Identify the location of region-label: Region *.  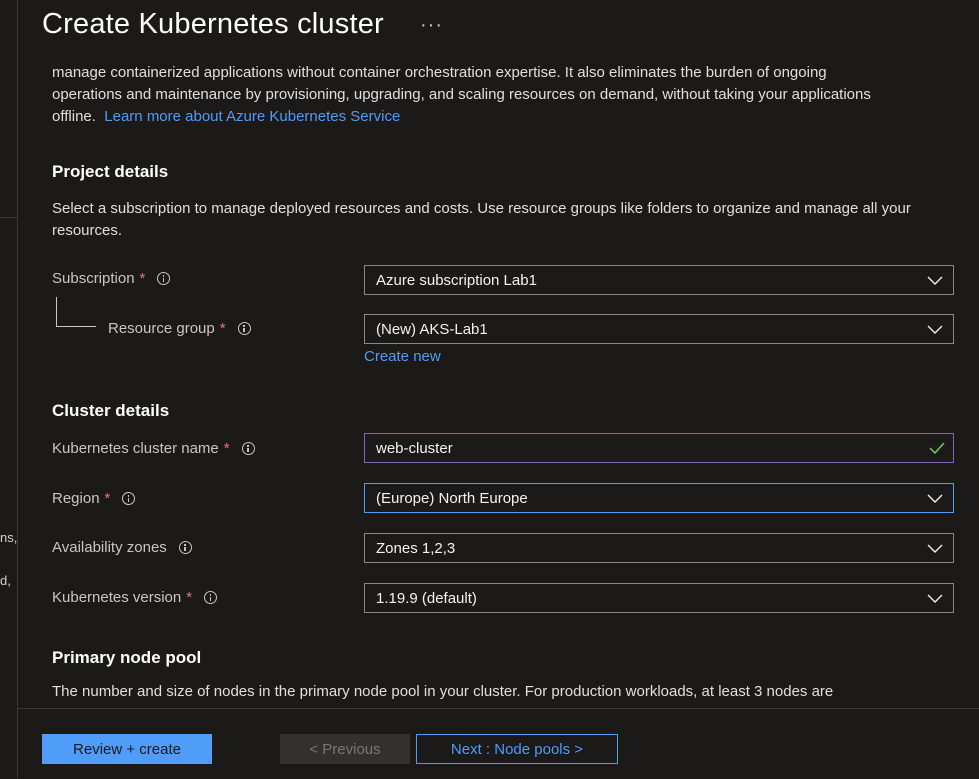
(94, 498).